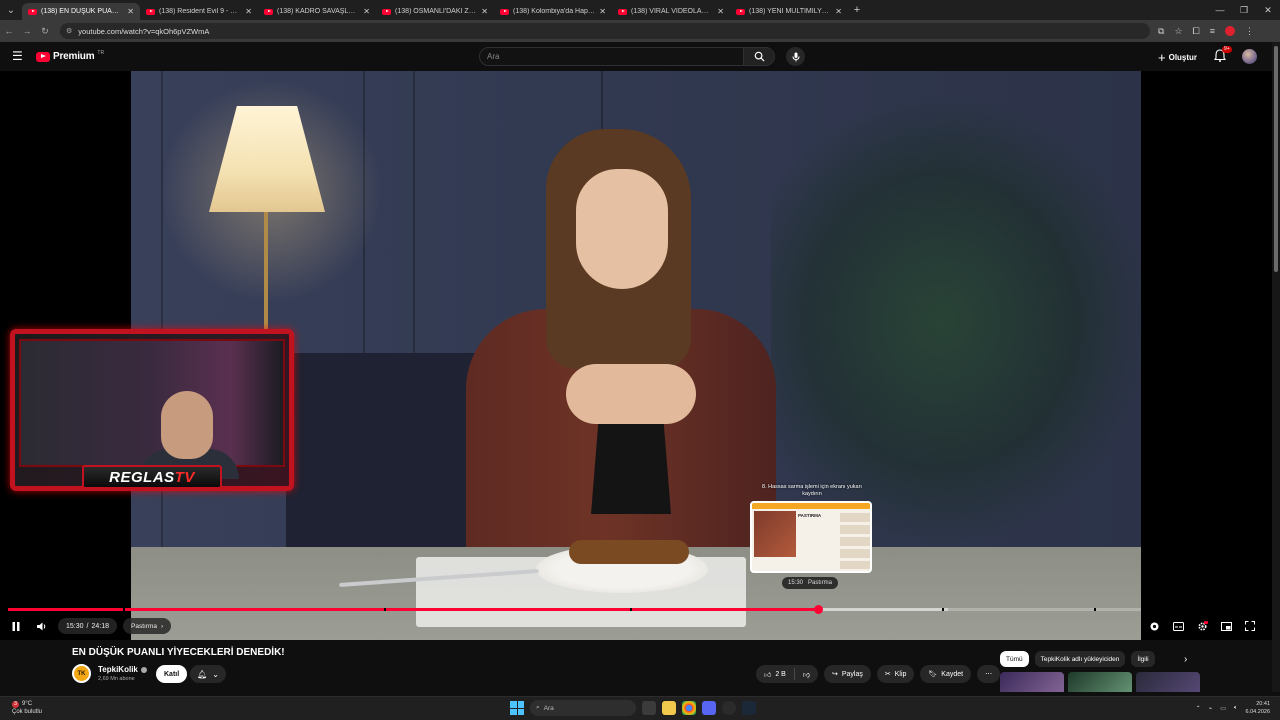 The width and height of the screenshot is (1280, 720). I want to click on voice-search-button, so click(795, 56).